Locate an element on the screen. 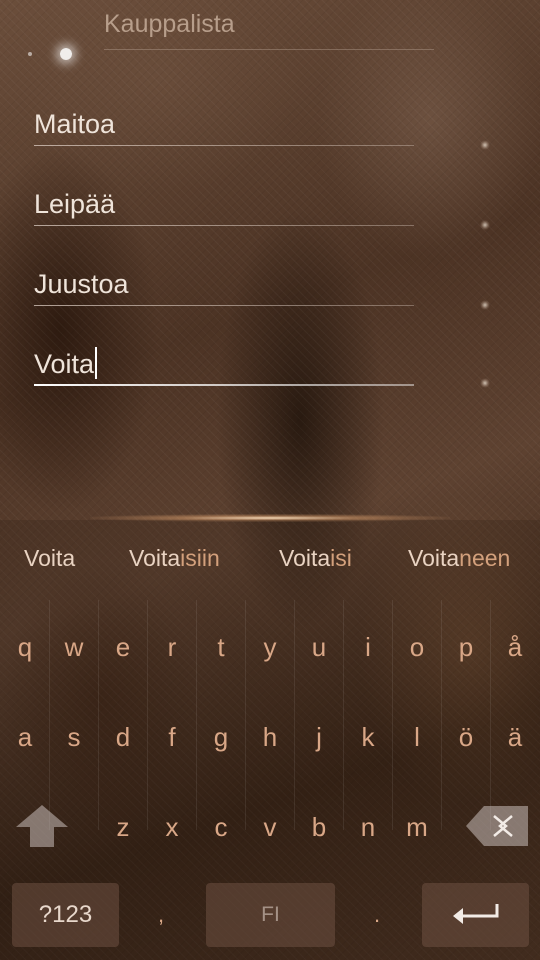 The width and height of the screenshot is (540, 960). key-d: d is located at coordinates (123, 737).